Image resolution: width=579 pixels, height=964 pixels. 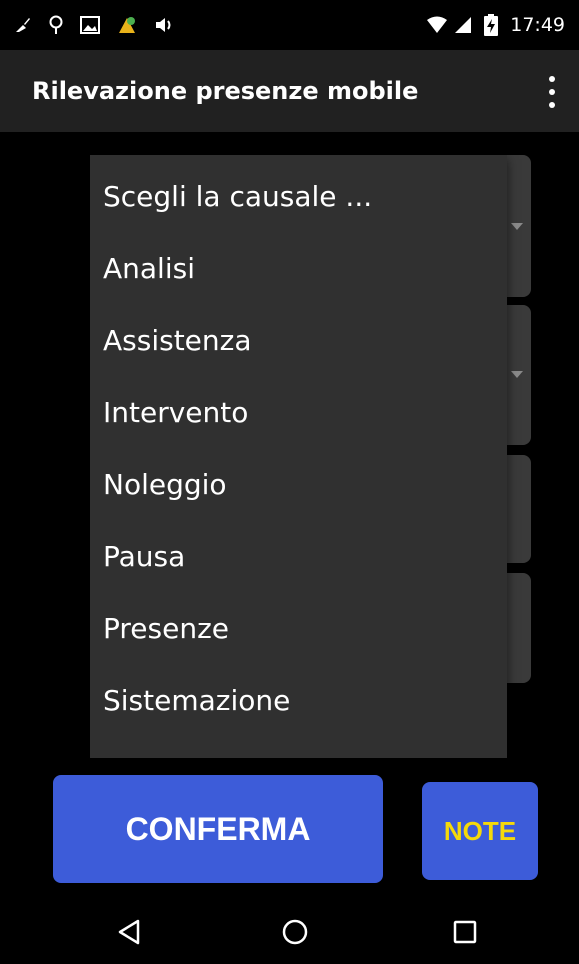 I want to click on status-notification-icons, so click(x=94, y=25).